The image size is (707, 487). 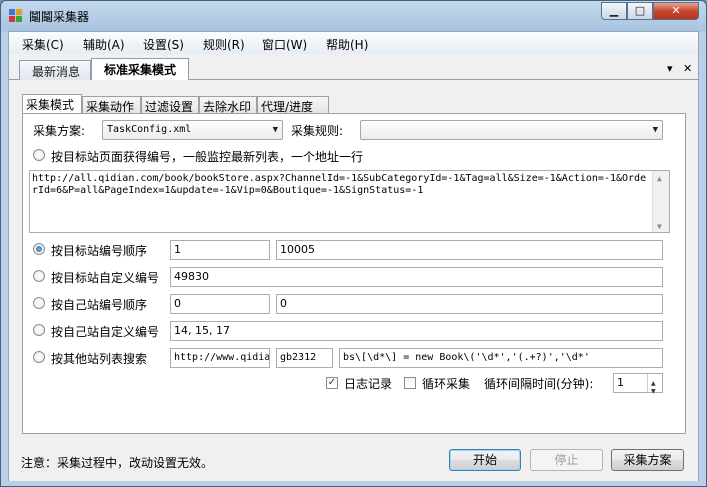 I want to click on radio-target-id-sequence, so click(x=39, y=249).